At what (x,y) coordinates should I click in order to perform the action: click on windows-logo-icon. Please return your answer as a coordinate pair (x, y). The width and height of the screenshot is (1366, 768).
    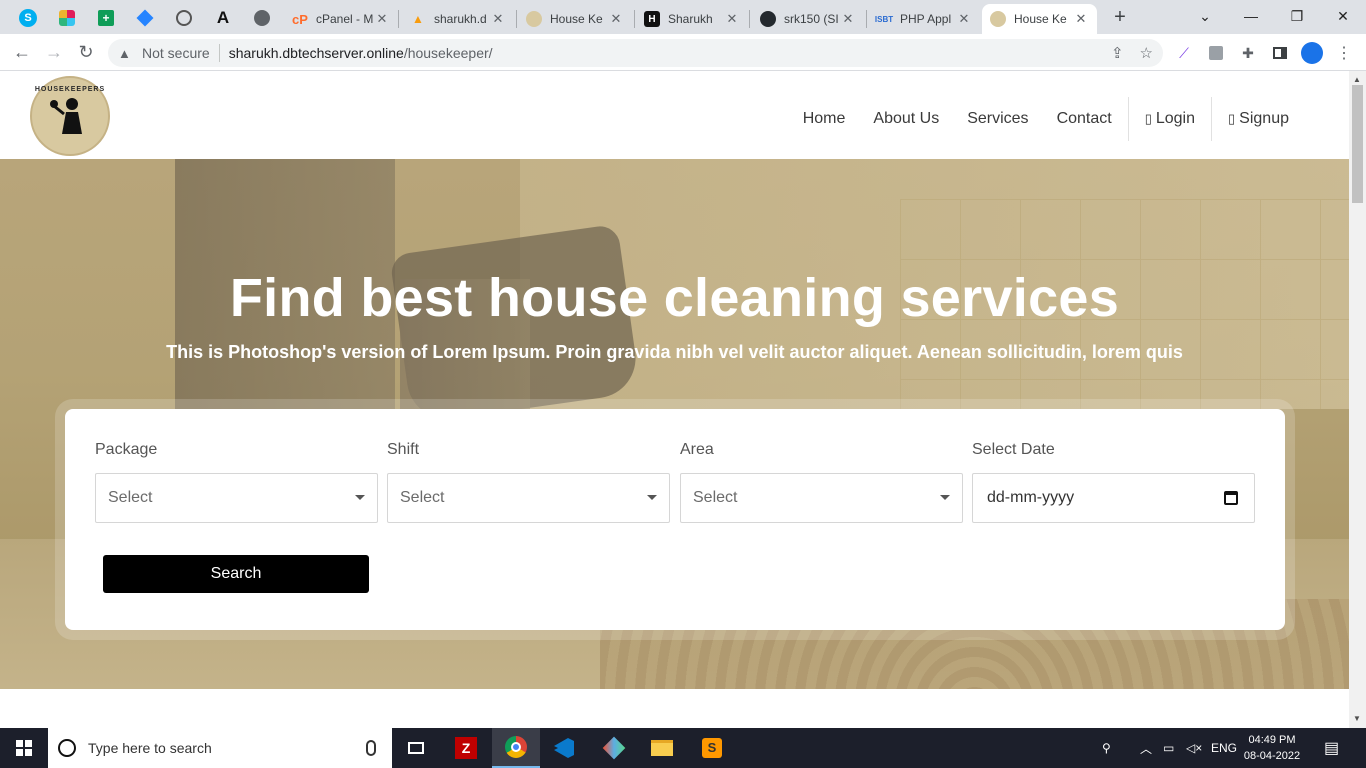
    Looking at the image, I should click on (24, 748).